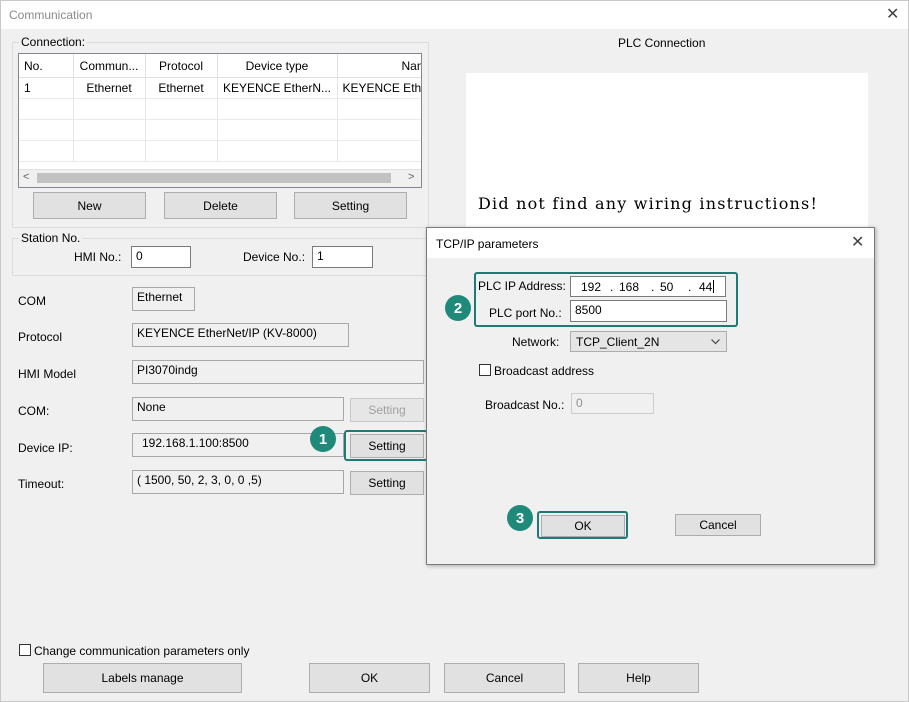 The width and height of the screenshot is (909, 702). I want to click on change-params-only-label: Change communication parameters only, so click(142, 651).